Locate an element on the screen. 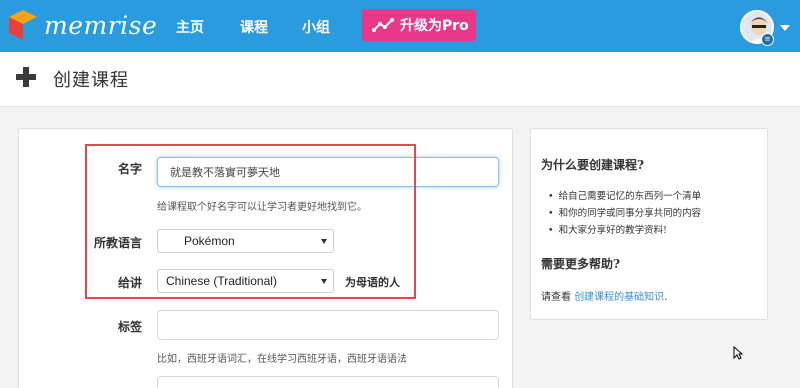  help-suffix: . is located at coordinates (666, 297).